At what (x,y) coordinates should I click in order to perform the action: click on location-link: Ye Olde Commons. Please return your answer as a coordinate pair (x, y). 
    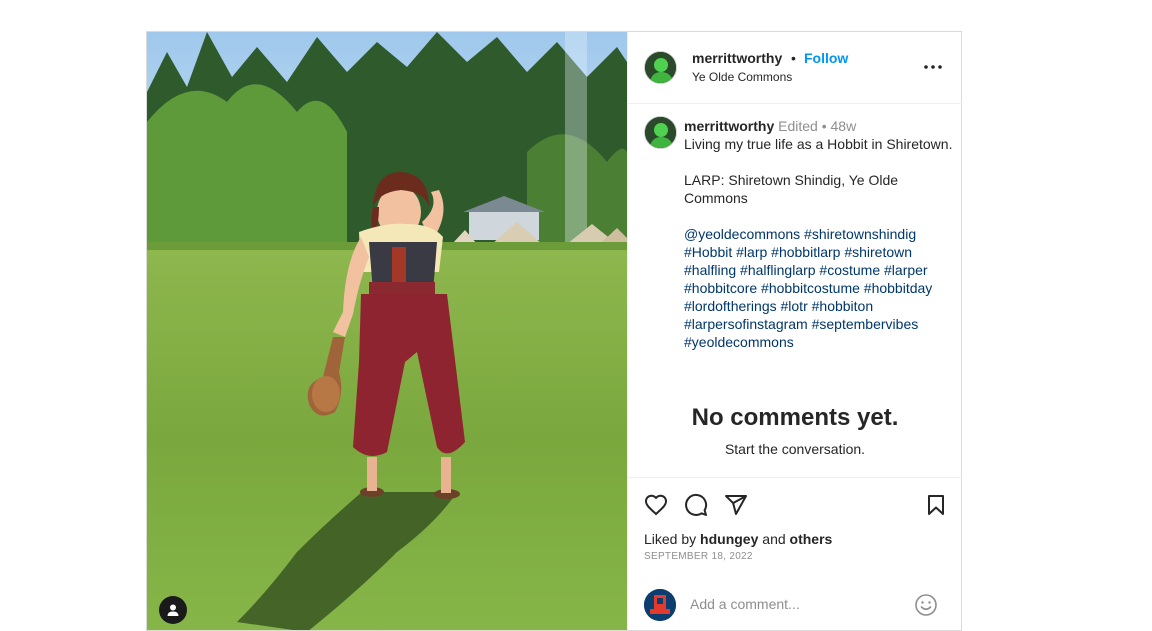
    Looking at the image, I should click on (742, 77).